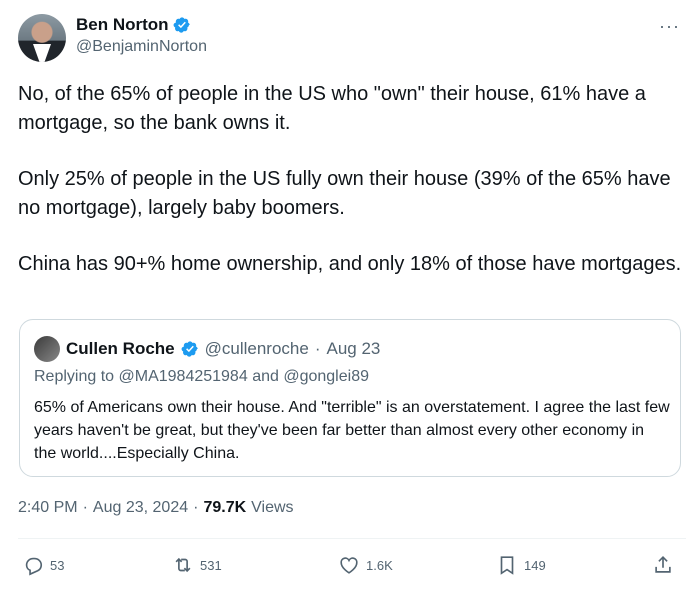  Describe the element at coordinates (326, 376) in the screenshot. I see `reply-mention-2: @gonglei89` at that location.